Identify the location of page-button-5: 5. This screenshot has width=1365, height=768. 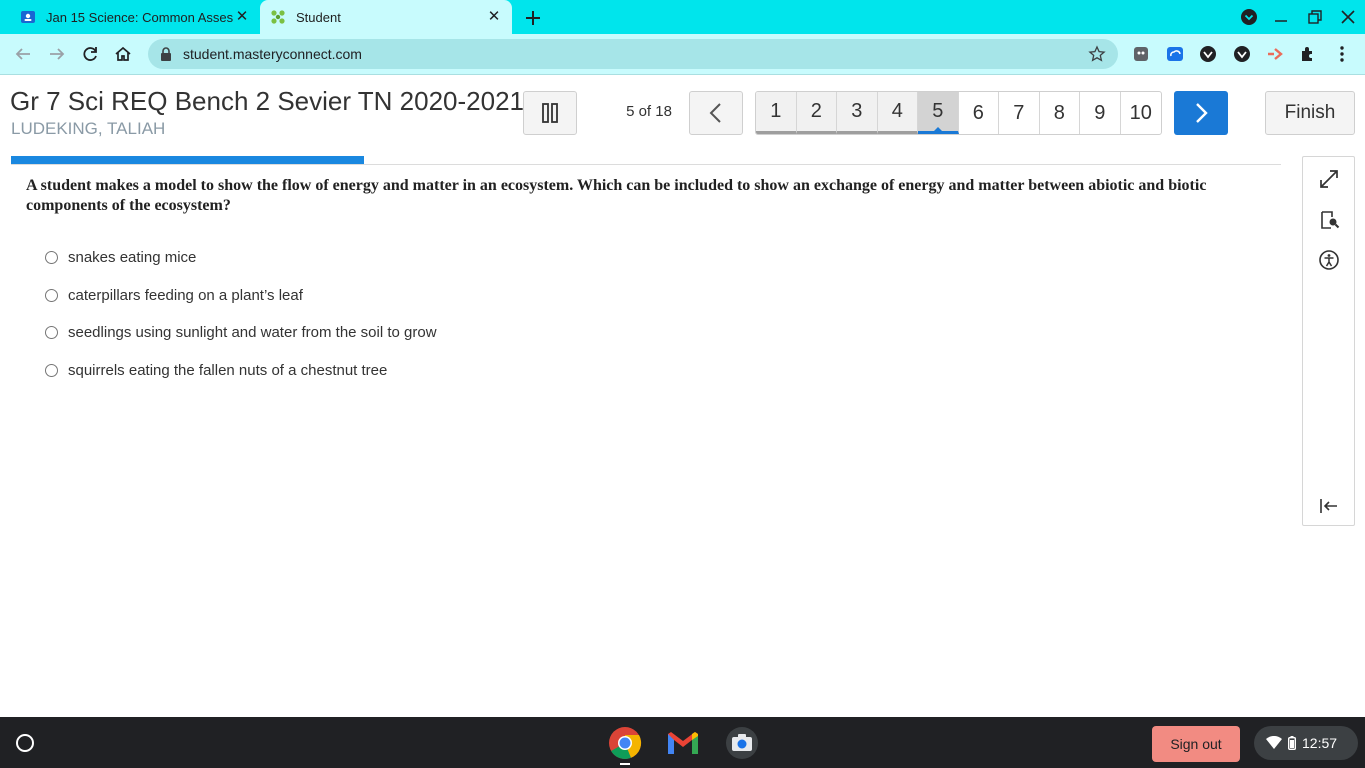
(938, 113).